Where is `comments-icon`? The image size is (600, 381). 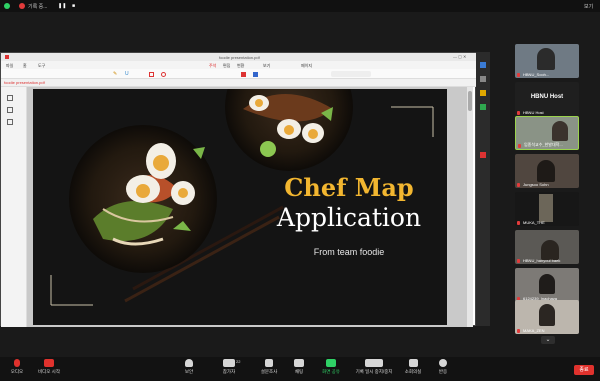
comments-icon is located at coordinates (10, 122).